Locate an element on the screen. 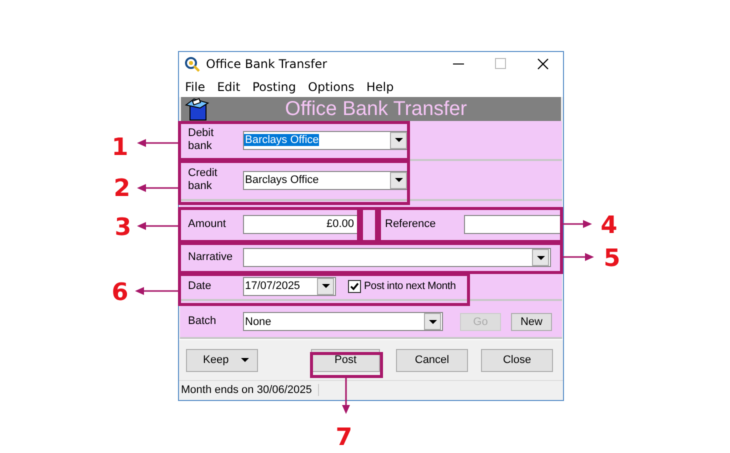 The height and width of the screenshot is (453, 730). small-button: New is located at coordinates (531, 321).